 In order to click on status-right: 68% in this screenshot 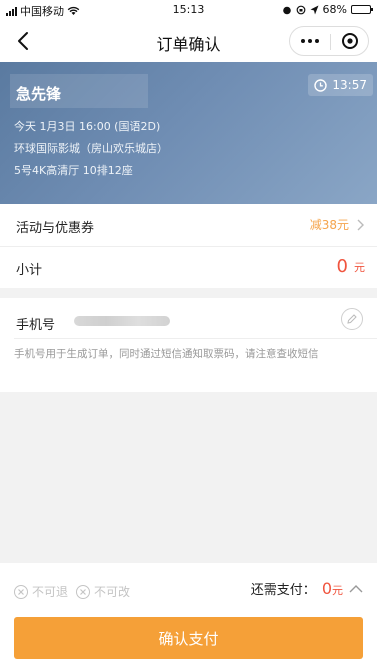, I will do `click(327, 9)`.